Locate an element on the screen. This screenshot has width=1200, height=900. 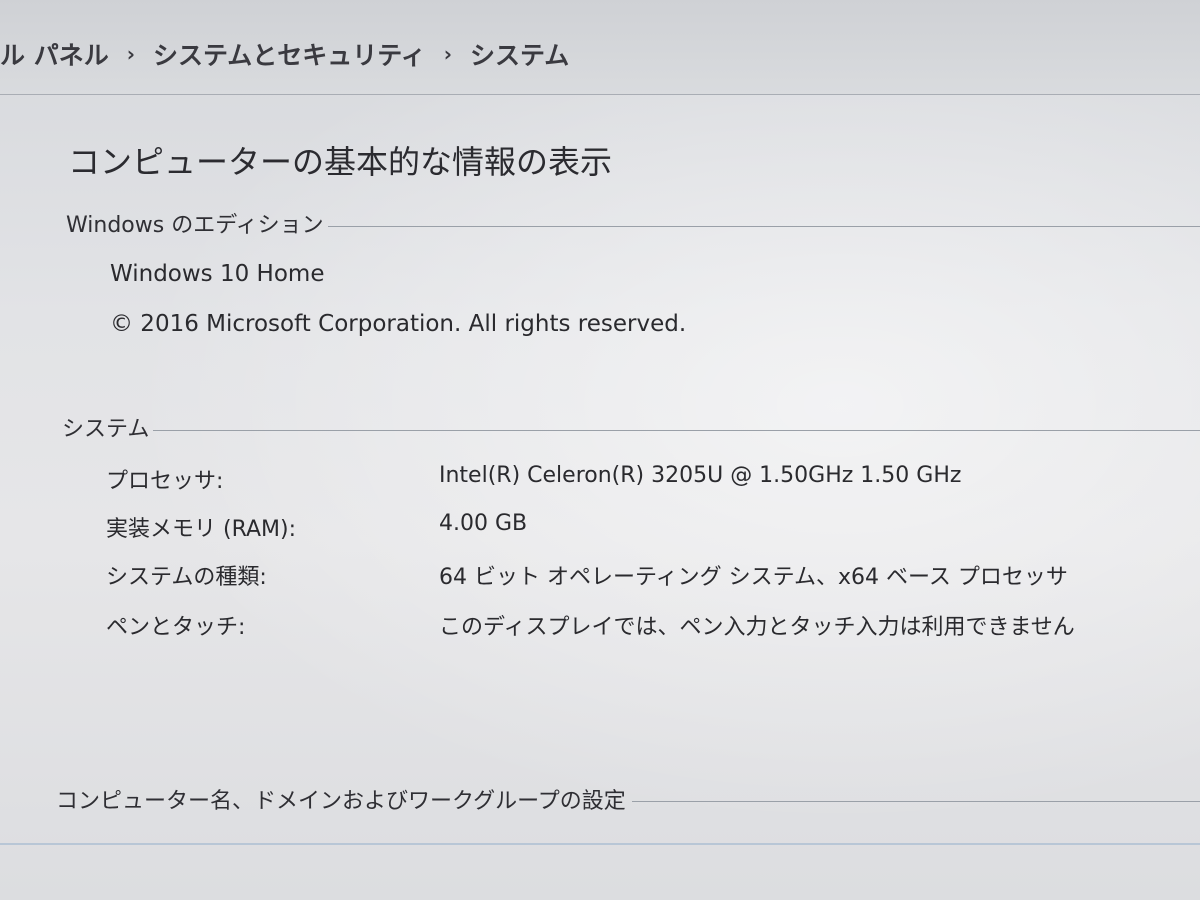
edition-section-label: Windows のエディション is located at coordinates (195, 225).